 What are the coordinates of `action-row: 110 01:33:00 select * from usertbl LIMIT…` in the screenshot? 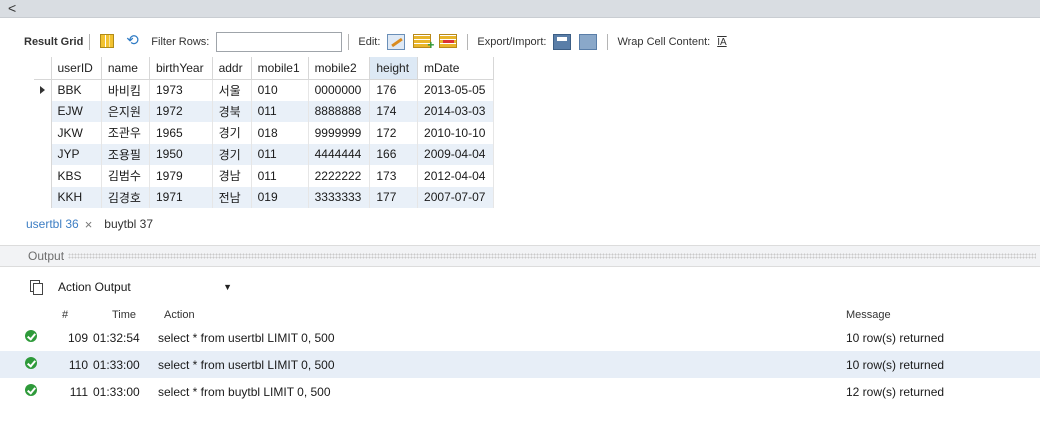 It's located at (520, 364).